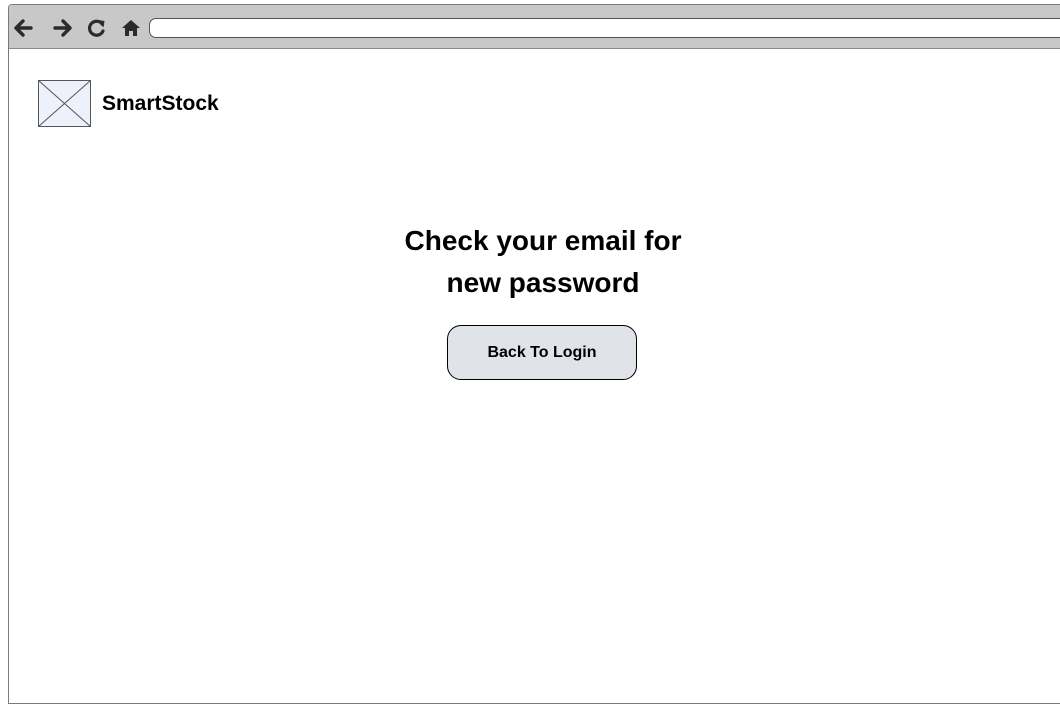 The height and width of the screenshot is (704, 1060). I want to click on browser-toolbar, so click(534, 27).